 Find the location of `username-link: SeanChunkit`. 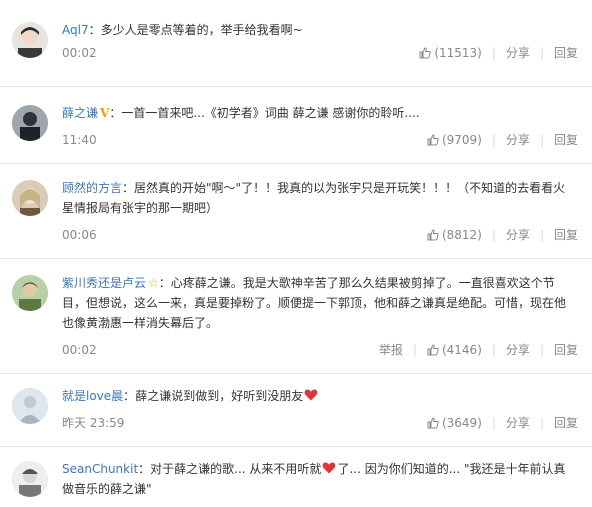

username-link: SeanChunkit is located at coordinates (100, 469).